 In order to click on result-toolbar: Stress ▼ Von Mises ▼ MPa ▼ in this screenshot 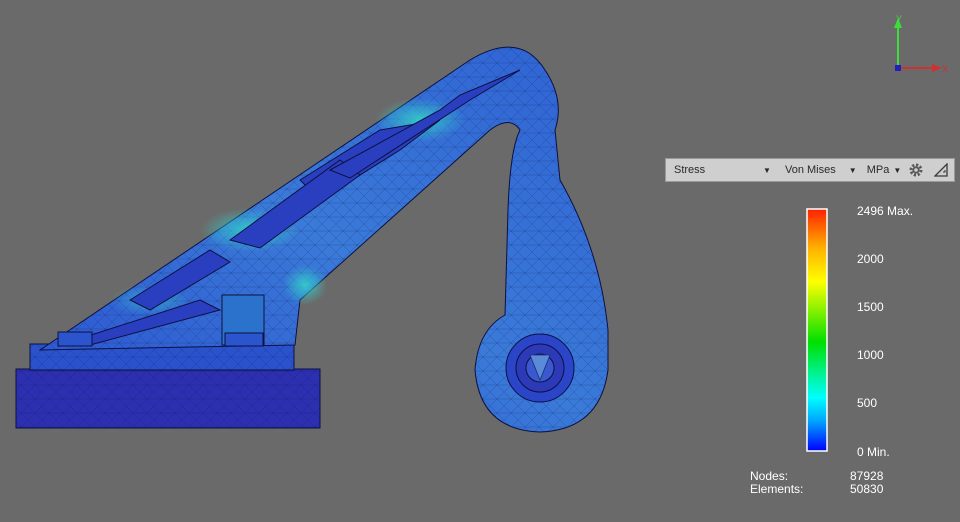, I will do `click(810, 170)`.